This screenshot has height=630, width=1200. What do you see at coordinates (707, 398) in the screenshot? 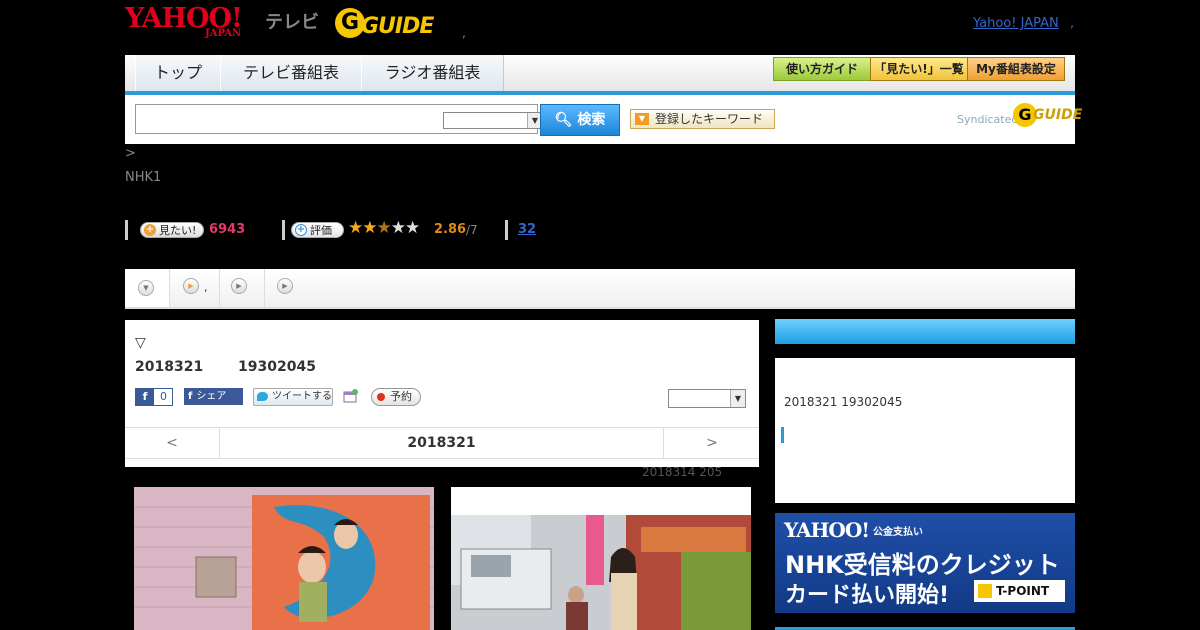
I see `recorder-select: ▼` at bounding box center [707, 398].